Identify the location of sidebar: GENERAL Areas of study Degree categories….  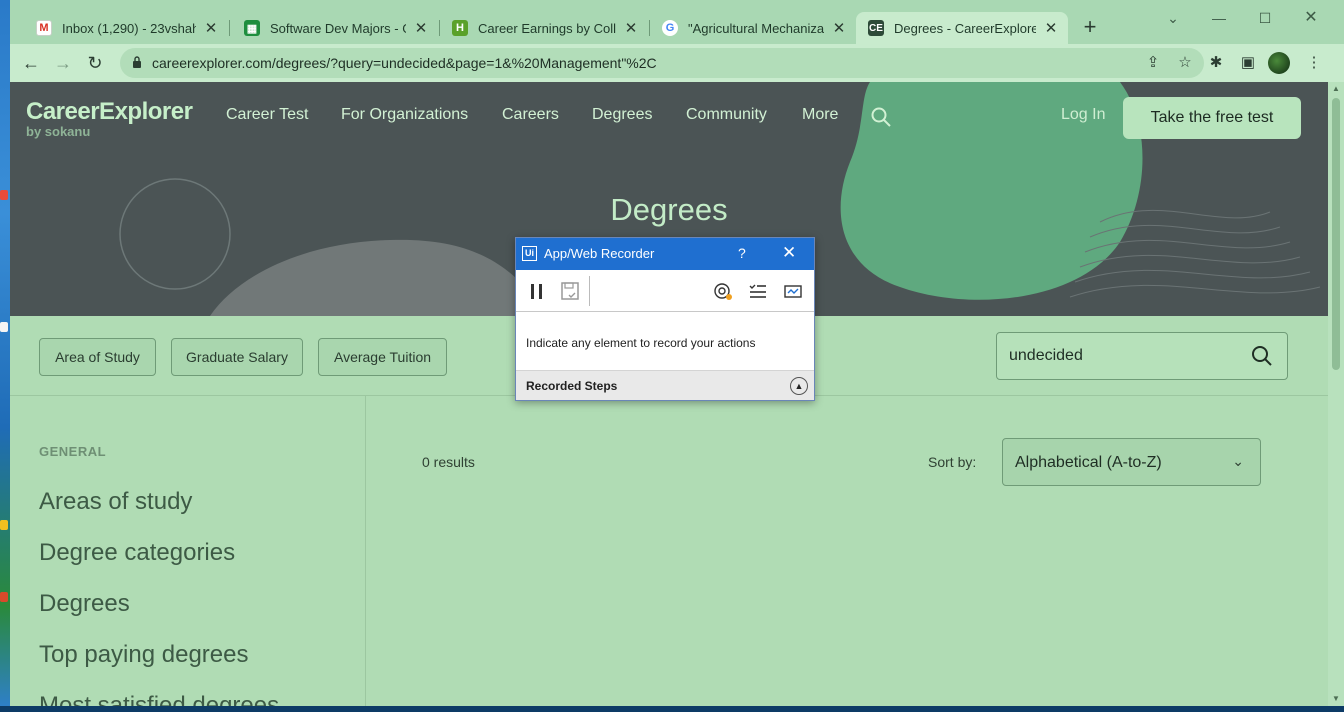
(188, 551).